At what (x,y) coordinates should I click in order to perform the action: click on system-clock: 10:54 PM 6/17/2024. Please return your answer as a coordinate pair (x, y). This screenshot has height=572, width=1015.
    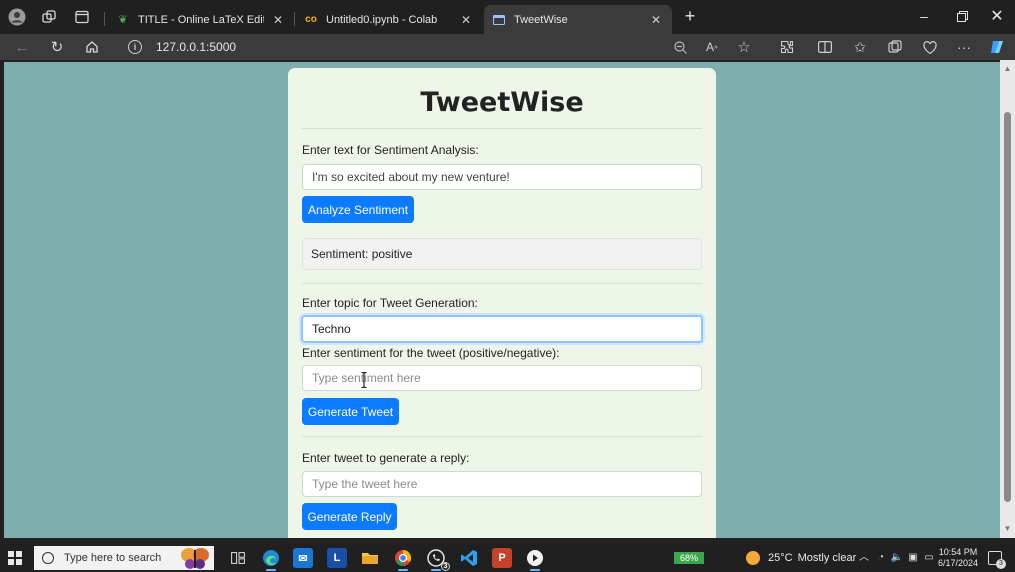
    Looking at the image, I should click on (958, 558).